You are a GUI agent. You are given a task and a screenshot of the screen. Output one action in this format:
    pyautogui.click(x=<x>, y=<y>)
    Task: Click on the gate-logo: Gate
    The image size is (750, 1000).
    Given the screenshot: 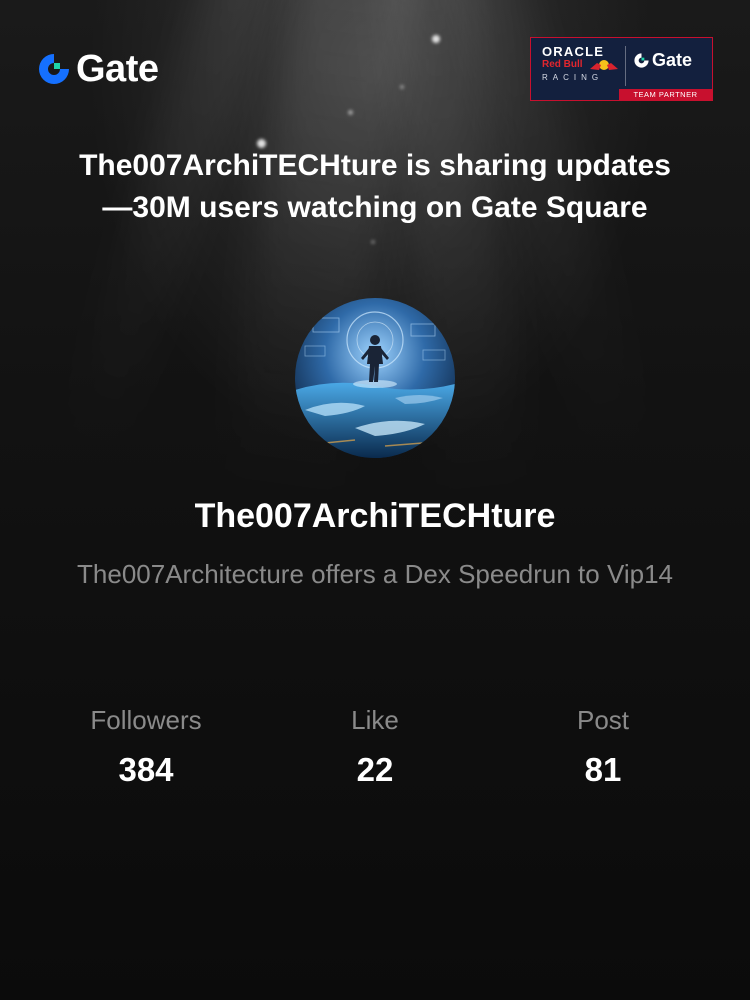 What is the action you would take?
    pyautogui.click(x=97, y=69)
    